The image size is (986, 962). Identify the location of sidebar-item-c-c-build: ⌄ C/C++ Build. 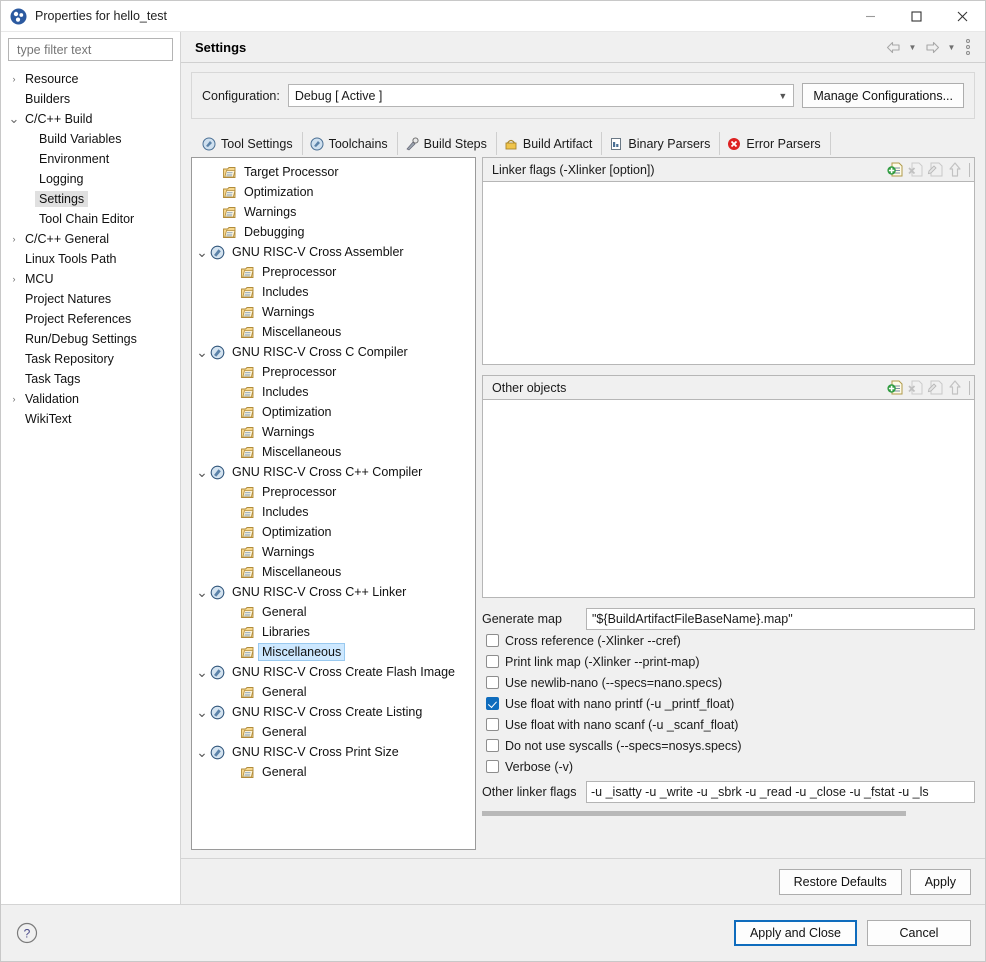
(91, 119).